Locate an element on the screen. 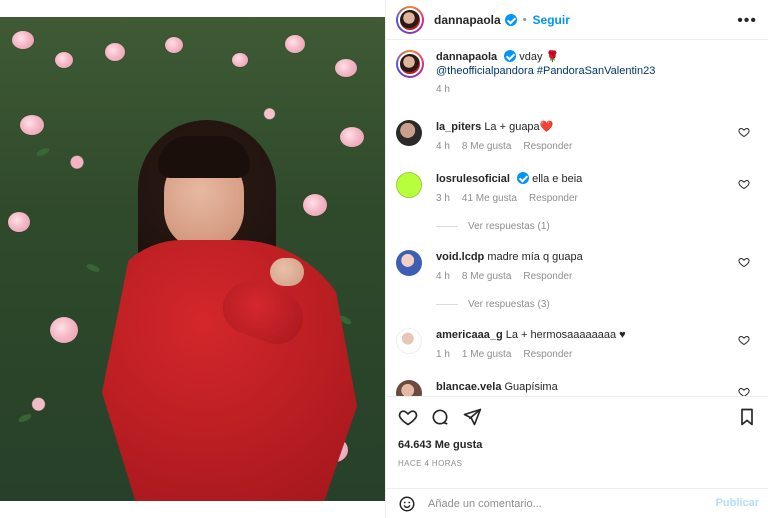  comment-likes: 41 Me gusta is located at coordinates (489, 198).